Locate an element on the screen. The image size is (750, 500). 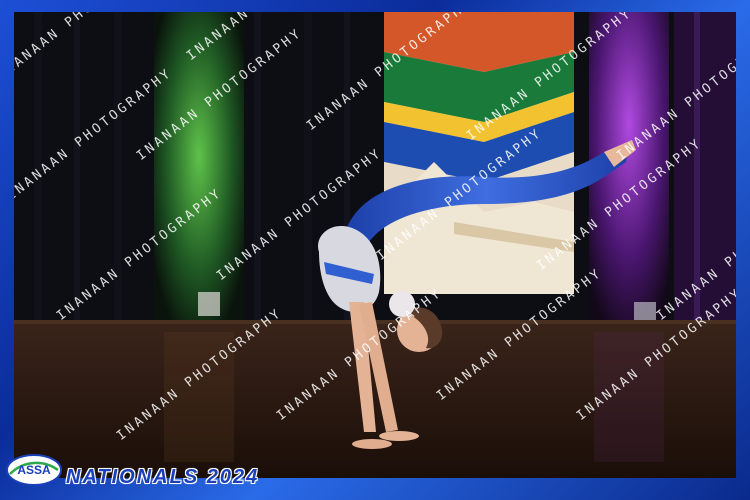
assa-logo: ASSA is located at coordinates (34, 468).